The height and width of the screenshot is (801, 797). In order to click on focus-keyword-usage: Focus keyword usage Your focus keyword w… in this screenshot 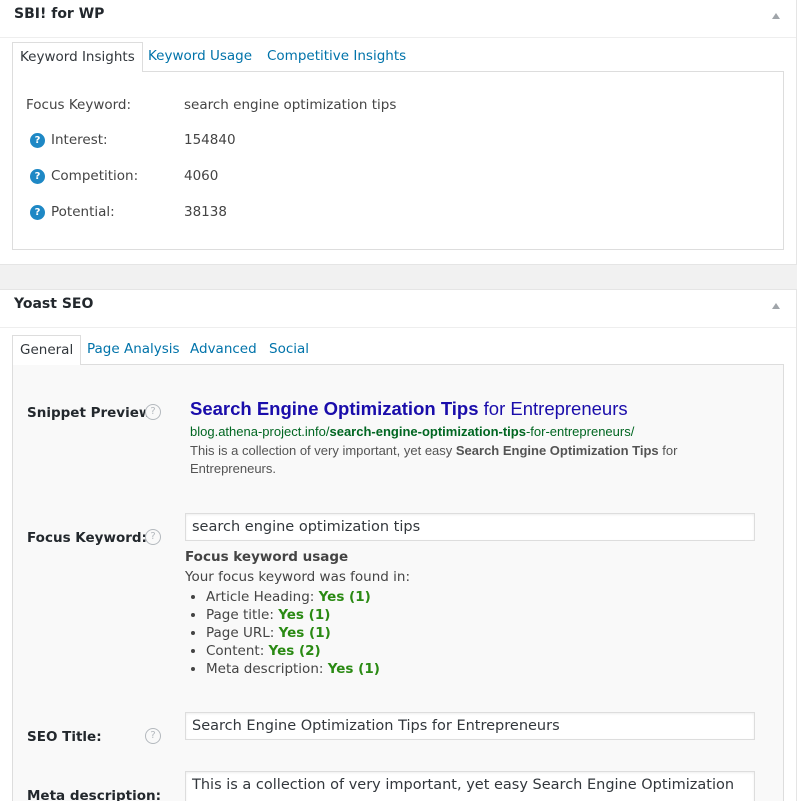, I will do `click(465, 612)`.